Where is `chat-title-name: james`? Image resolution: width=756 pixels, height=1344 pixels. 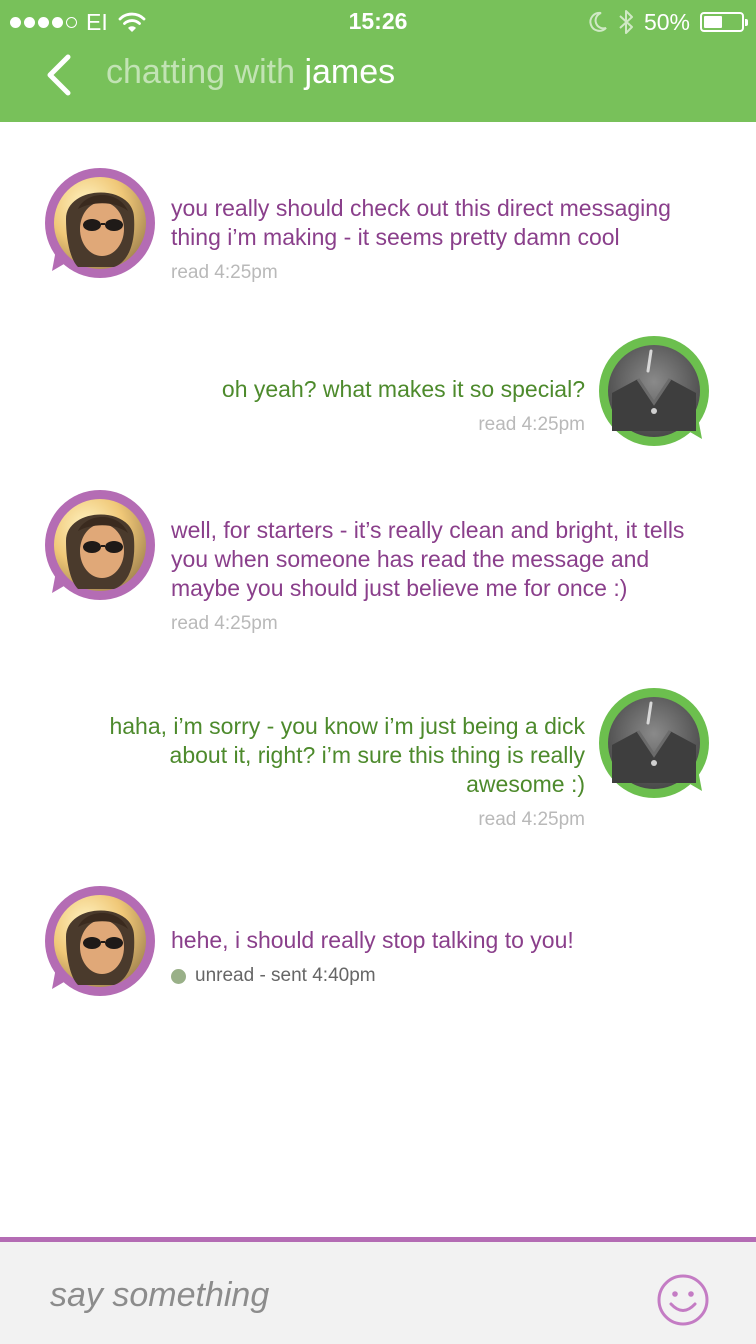
chat-title-name: james is located at coordinates (350, 72).